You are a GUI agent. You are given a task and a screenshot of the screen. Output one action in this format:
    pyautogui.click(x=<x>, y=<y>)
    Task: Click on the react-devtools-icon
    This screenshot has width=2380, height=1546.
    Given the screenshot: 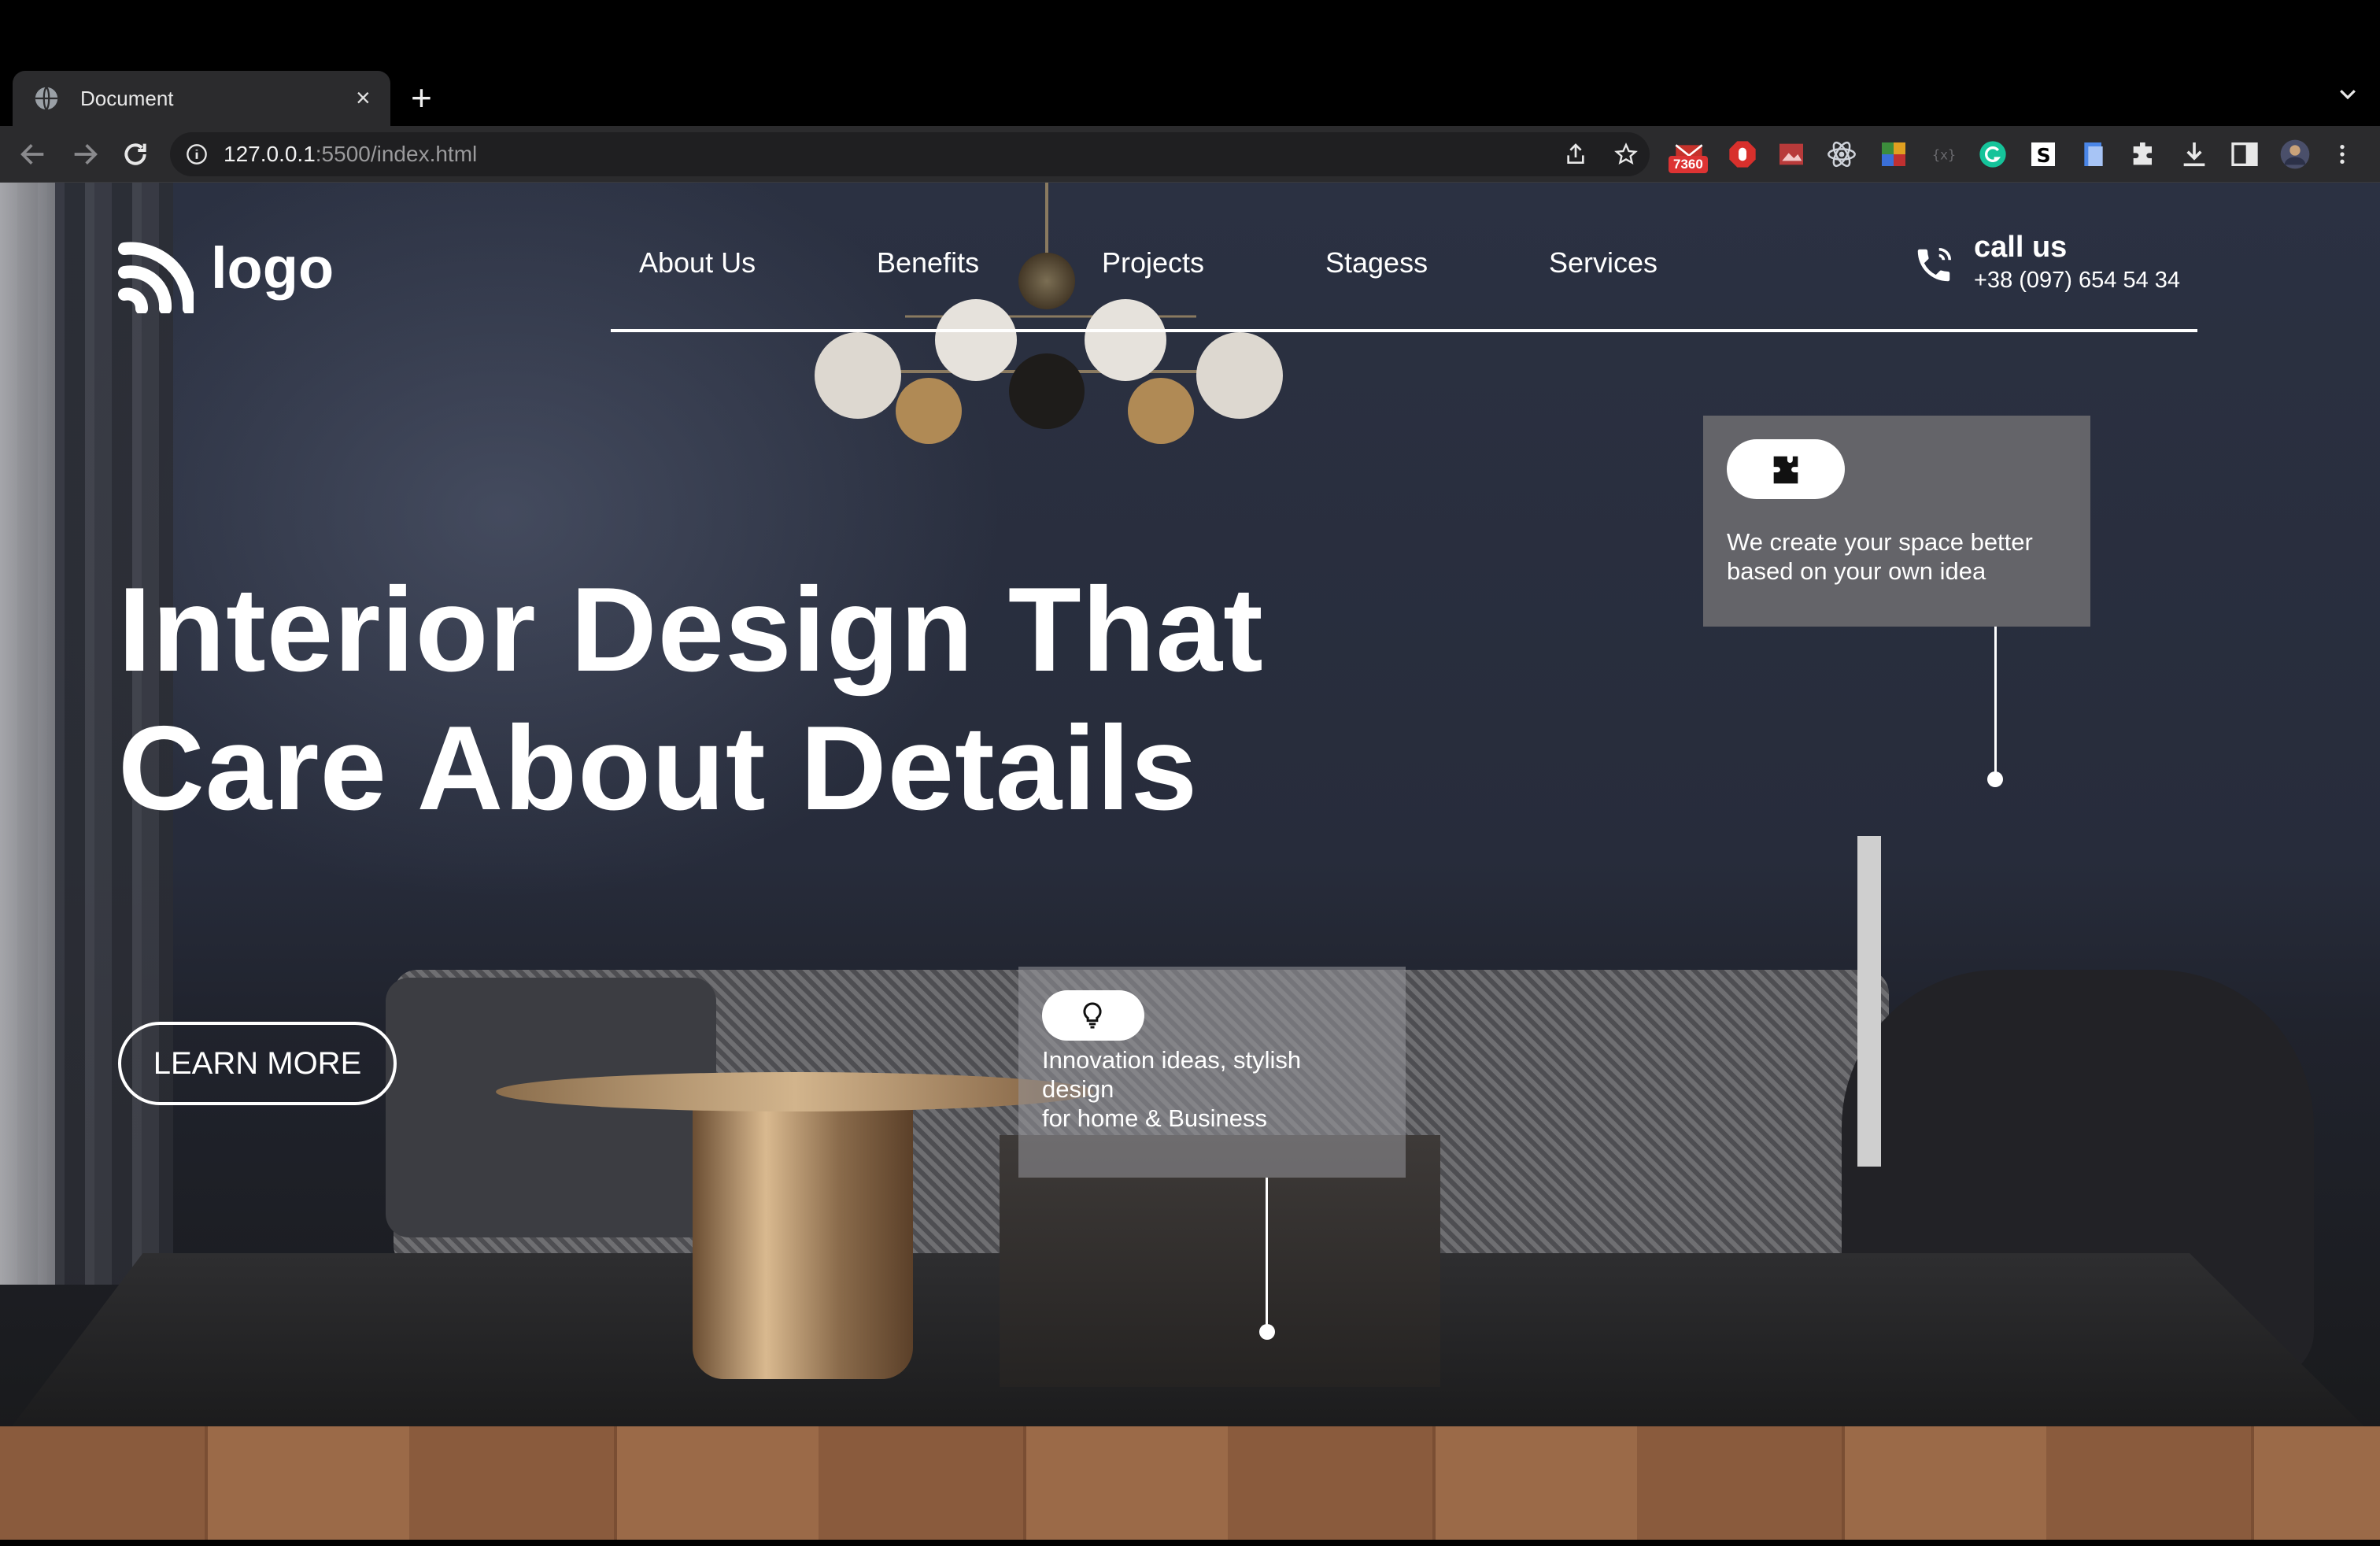 What is the action you would take?
    pyautogui.click(x=1841, y=154)
    